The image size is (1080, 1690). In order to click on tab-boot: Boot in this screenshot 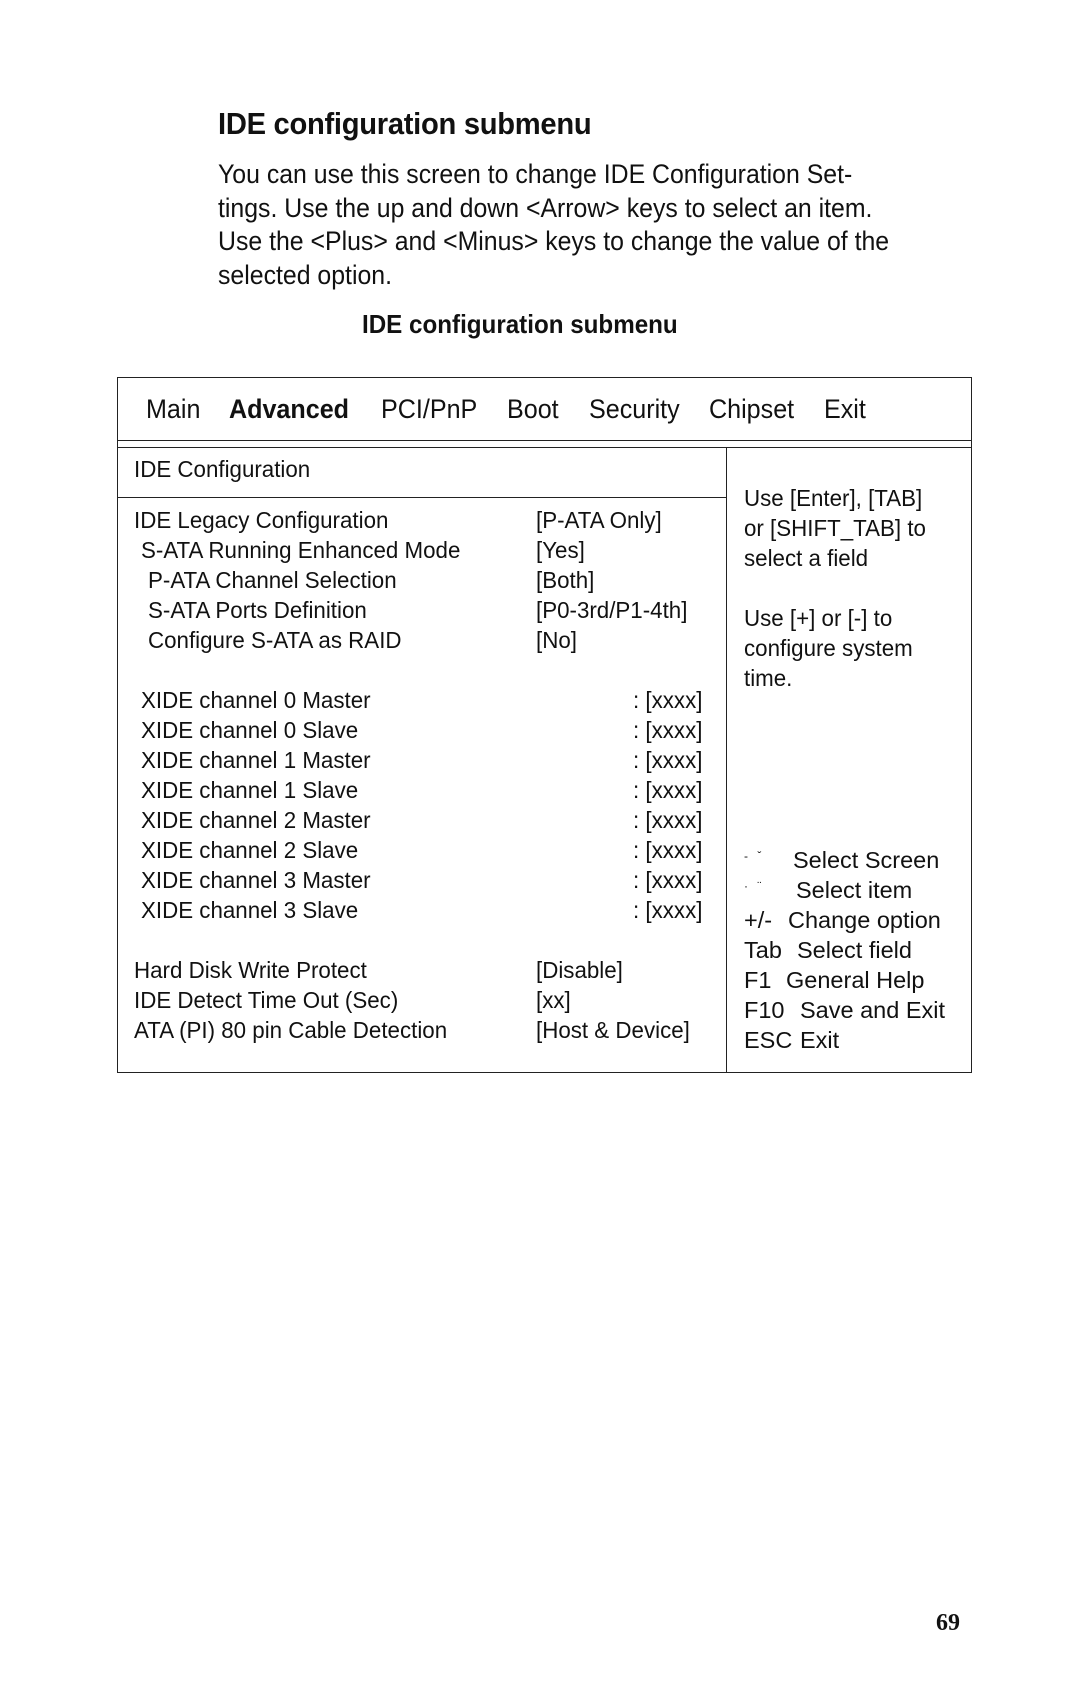, I will do `click(533, 409)`.